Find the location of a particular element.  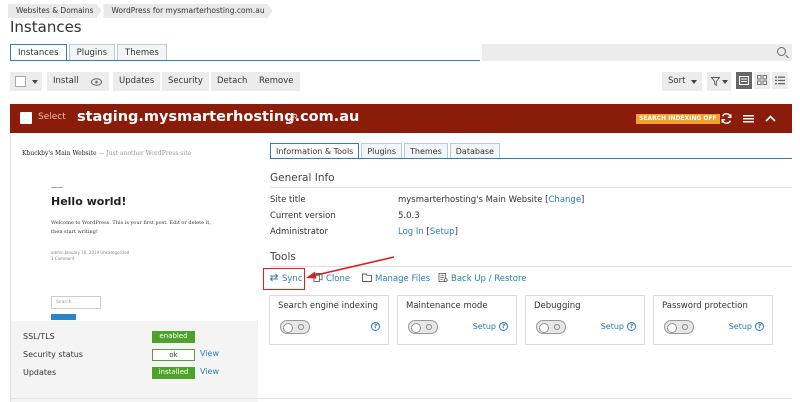

filter-icon is located at coordinates (715, 81).